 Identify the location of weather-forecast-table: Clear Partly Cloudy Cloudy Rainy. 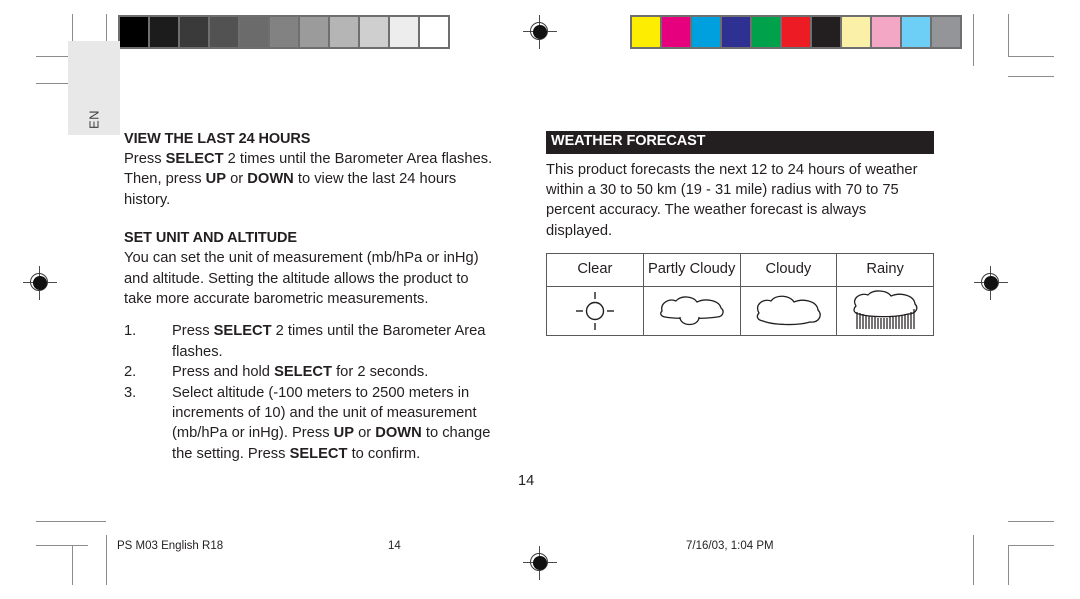
(740, 295).